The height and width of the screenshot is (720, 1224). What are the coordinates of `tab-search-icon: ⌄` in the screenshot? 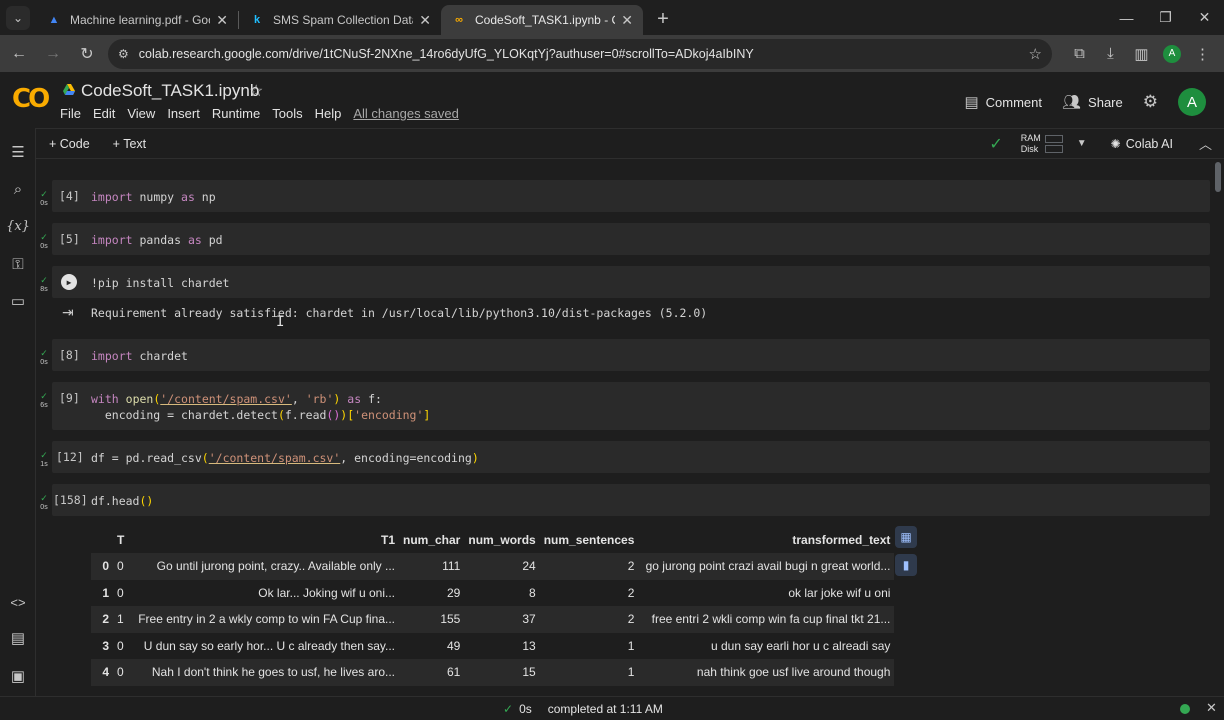 It's located at (18, 18).